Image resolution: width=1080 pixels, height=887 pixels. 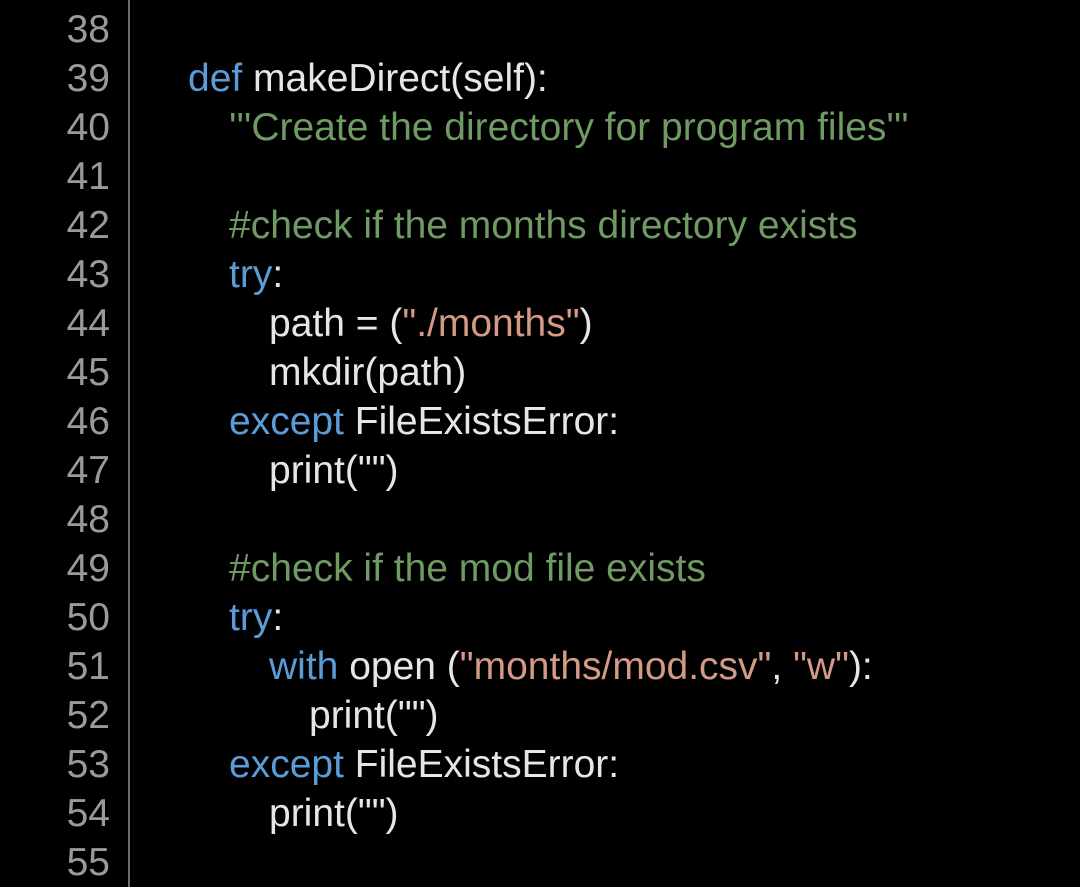 I want to click on line-number: 40, so click(x=88, y=127).